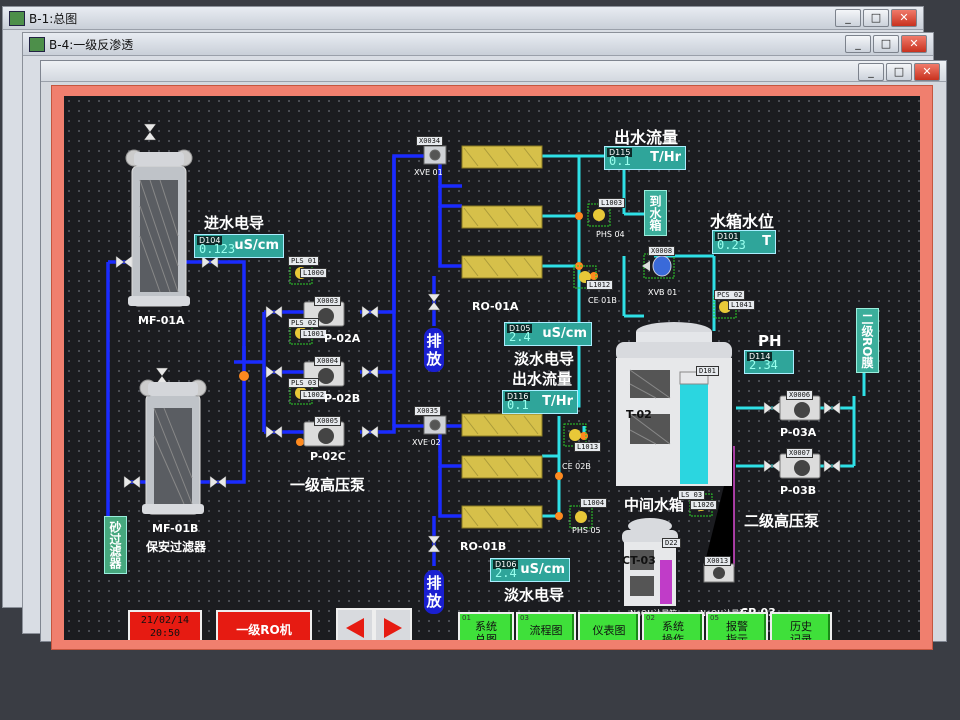 The image size is (960, 720). I want to click on indicator-d106: D106 2.4 uS/cm, so click(530, 570).